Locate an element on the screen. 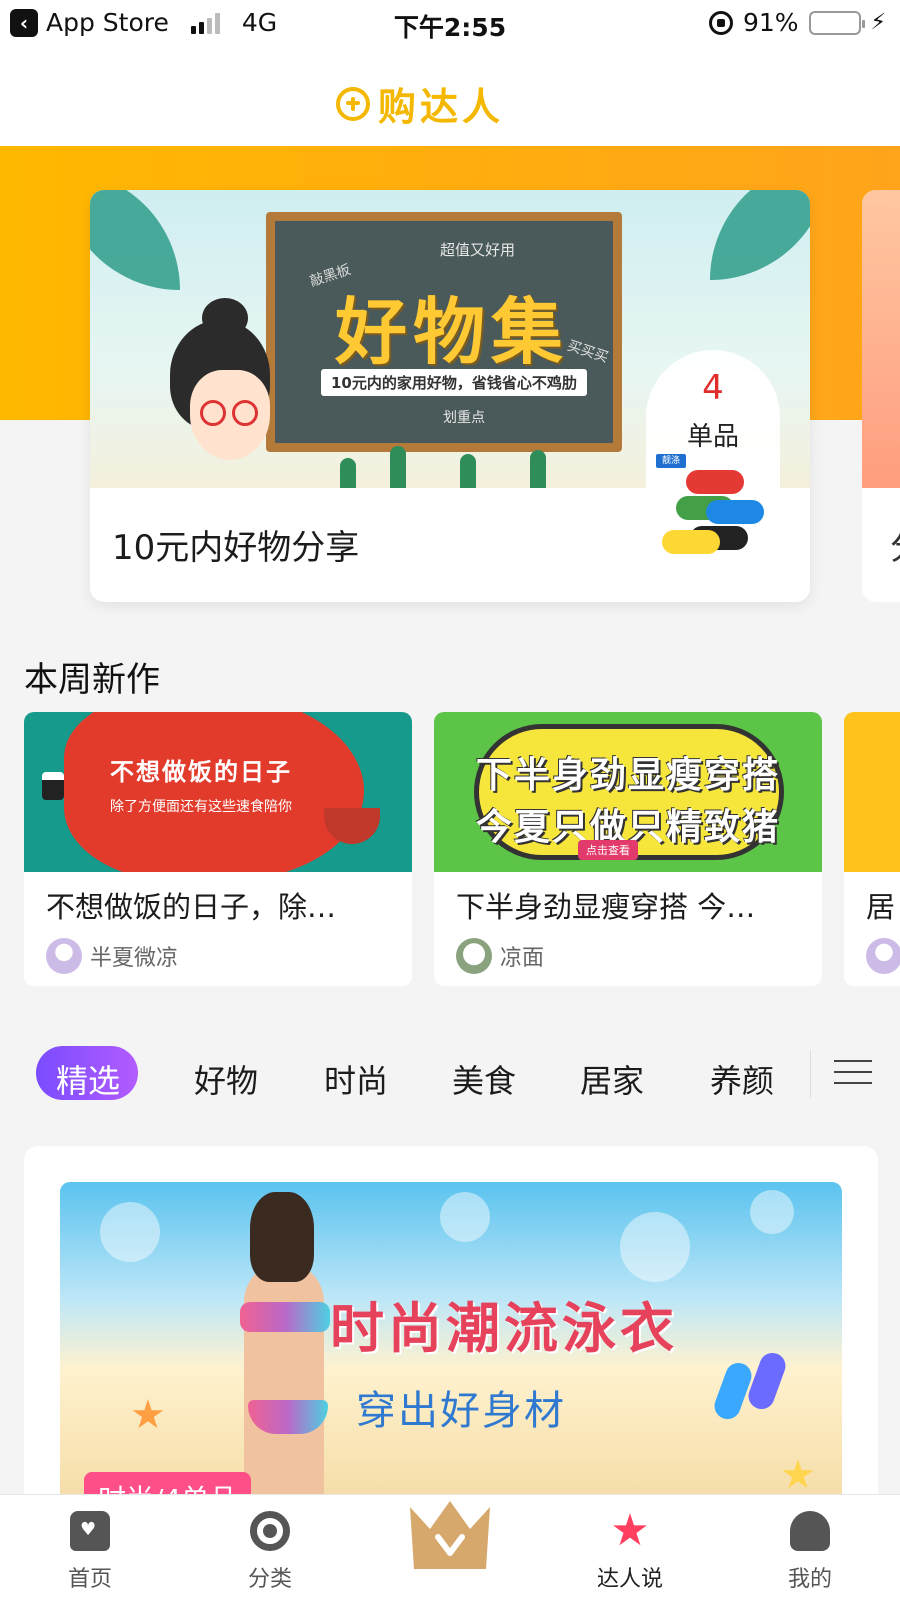  roll-red is located at coordinates (715, 482).